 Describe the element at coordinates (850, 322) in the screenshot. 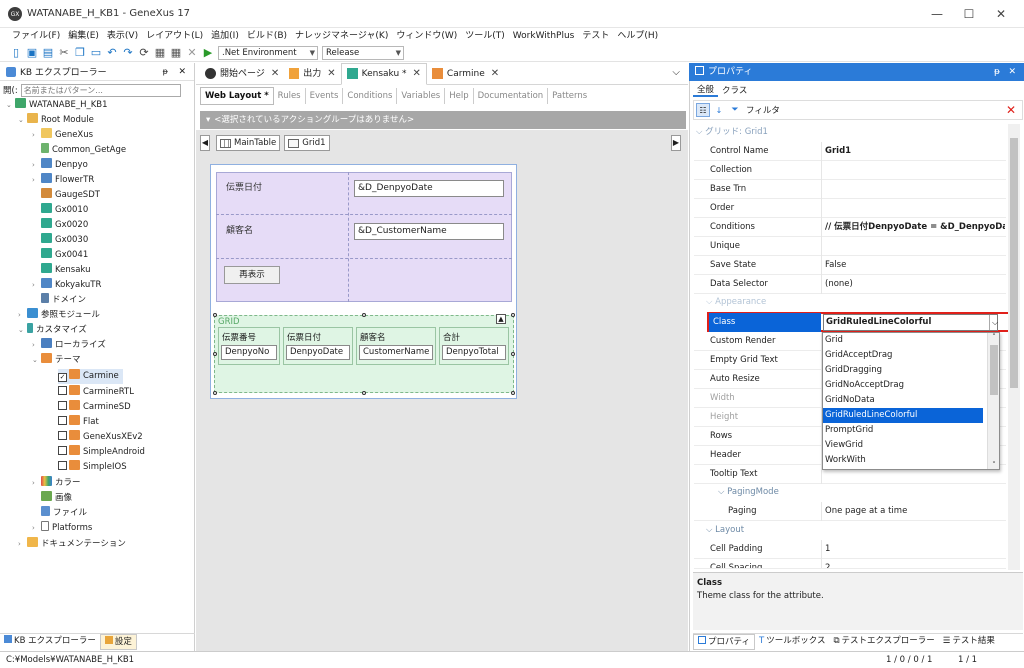

I see `prop-row-class: Class GridRuledLineColorful ⌵` at that location.